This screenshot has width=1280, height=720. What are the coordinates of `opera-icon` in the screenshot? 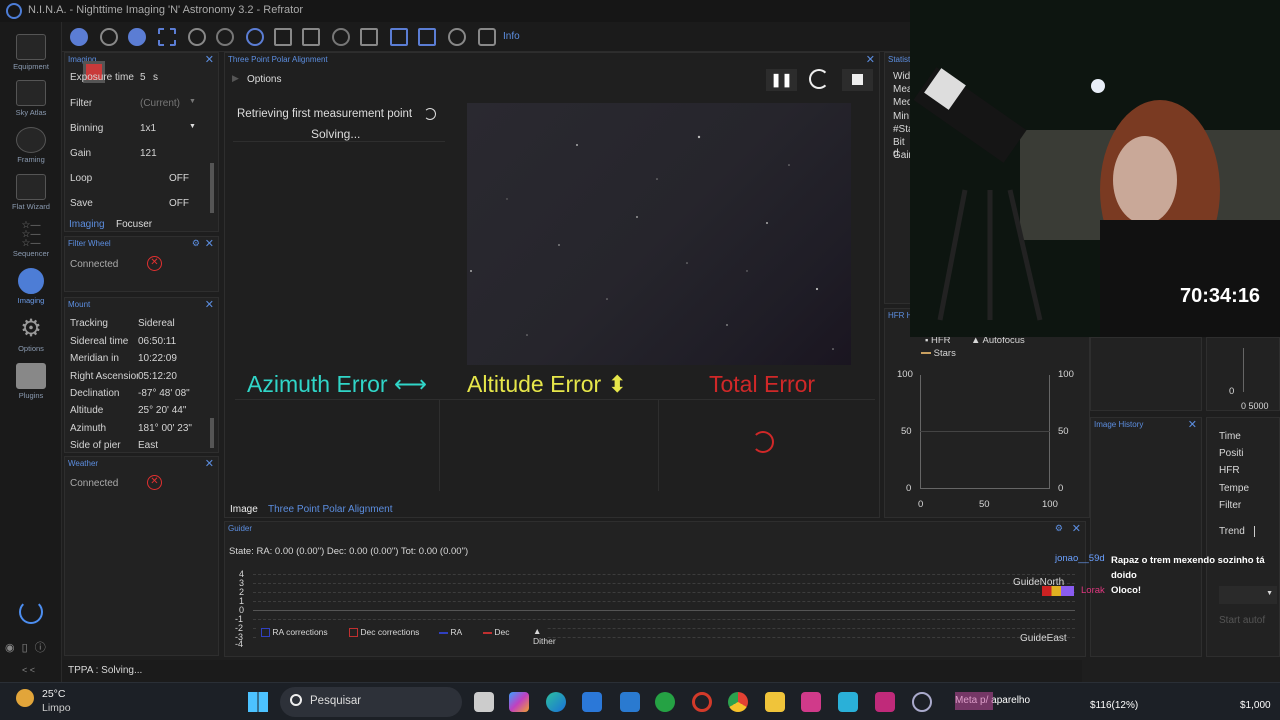 It's located at (702, 702).